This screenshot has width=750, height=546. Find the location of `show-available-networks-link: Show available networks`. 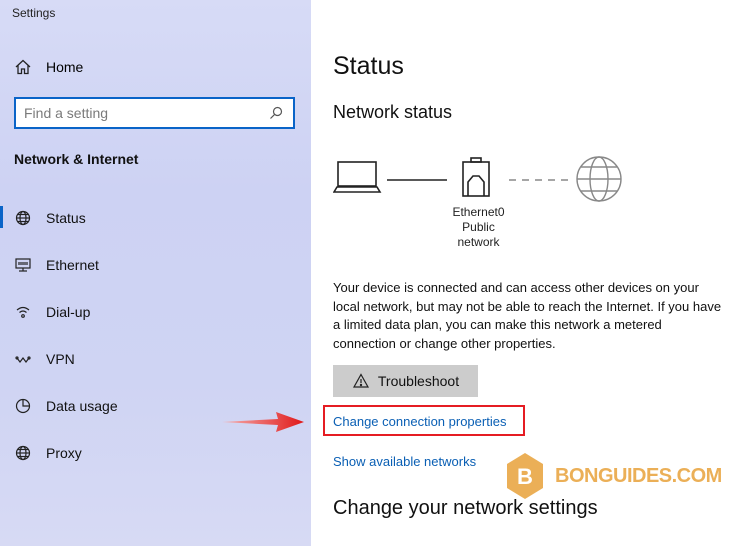

show-available-networks-link: Show available networks is located at coordinates (404, 461).